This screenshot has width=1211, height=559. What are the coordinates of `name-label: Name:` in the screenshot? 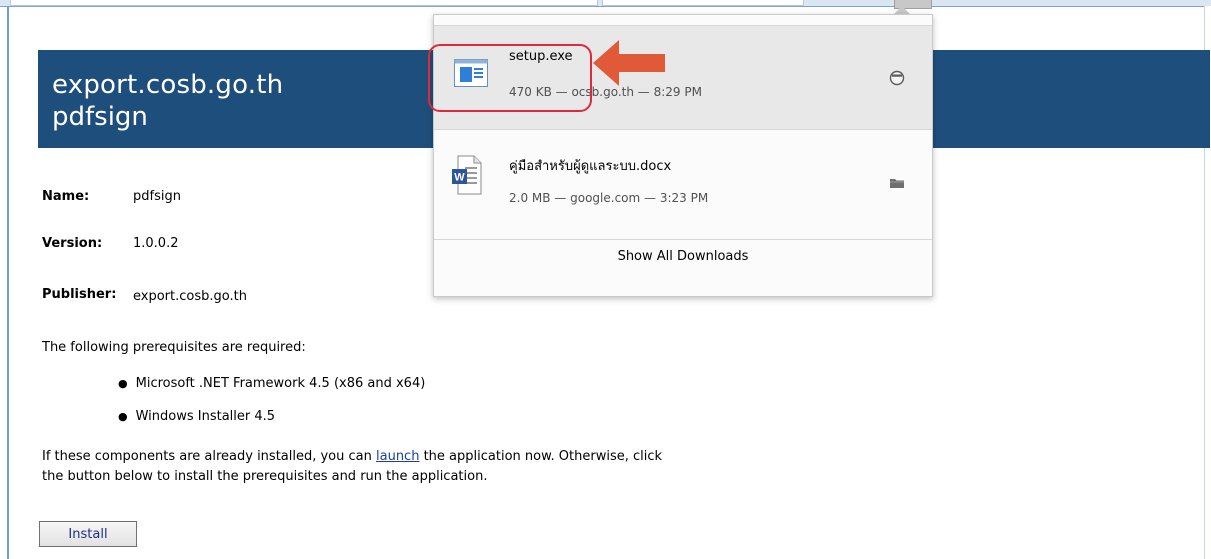 It's located at (66, 196).